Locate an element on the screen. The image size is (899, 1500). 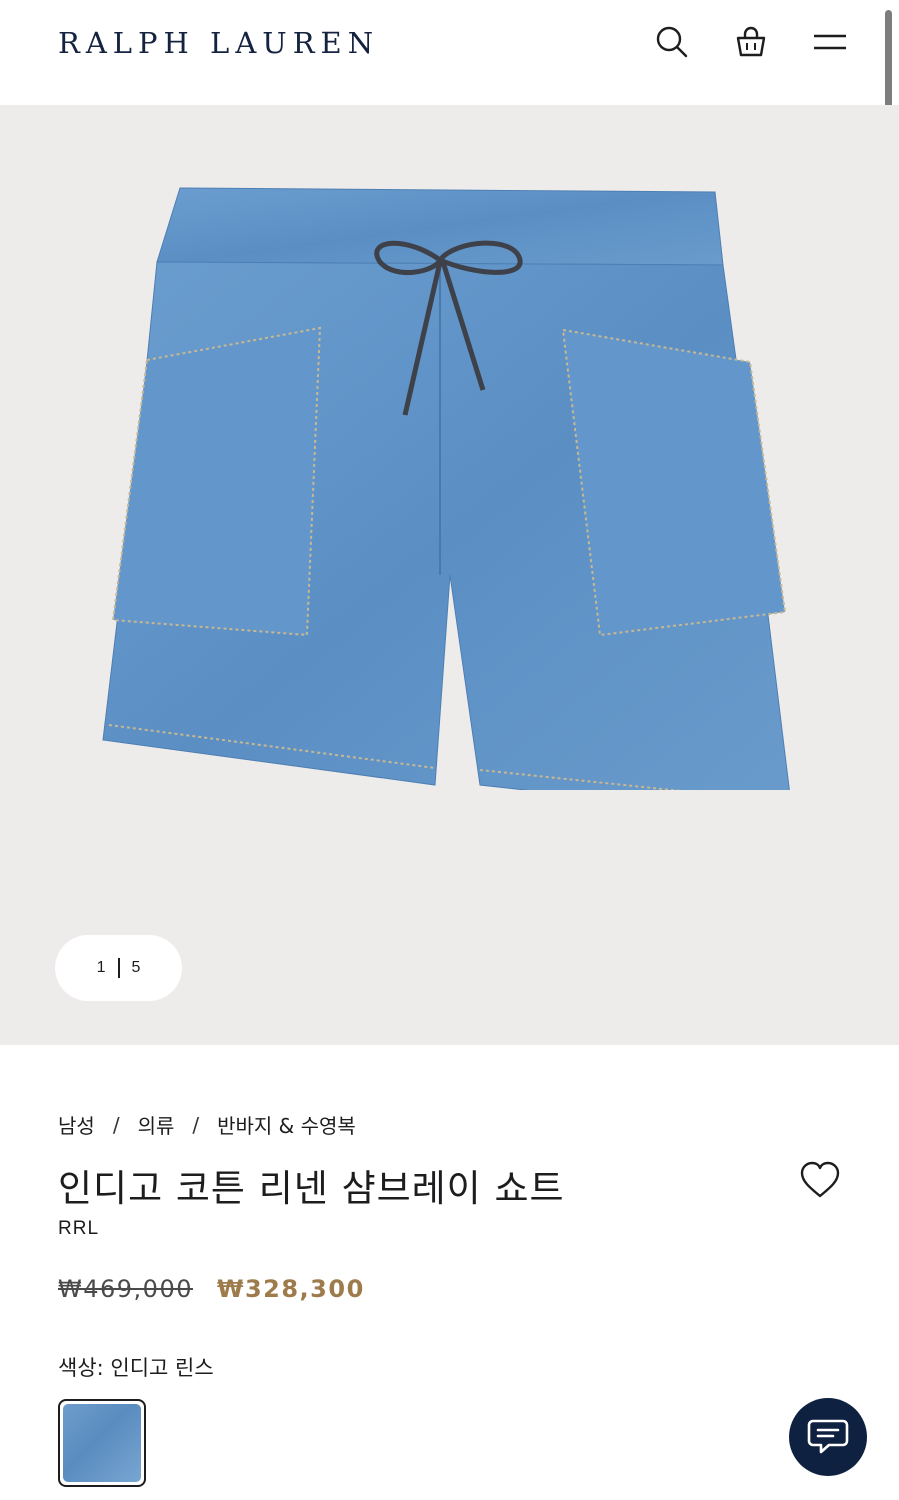
color-value: 인디고 린스 is located at coordinates (162, 1368).